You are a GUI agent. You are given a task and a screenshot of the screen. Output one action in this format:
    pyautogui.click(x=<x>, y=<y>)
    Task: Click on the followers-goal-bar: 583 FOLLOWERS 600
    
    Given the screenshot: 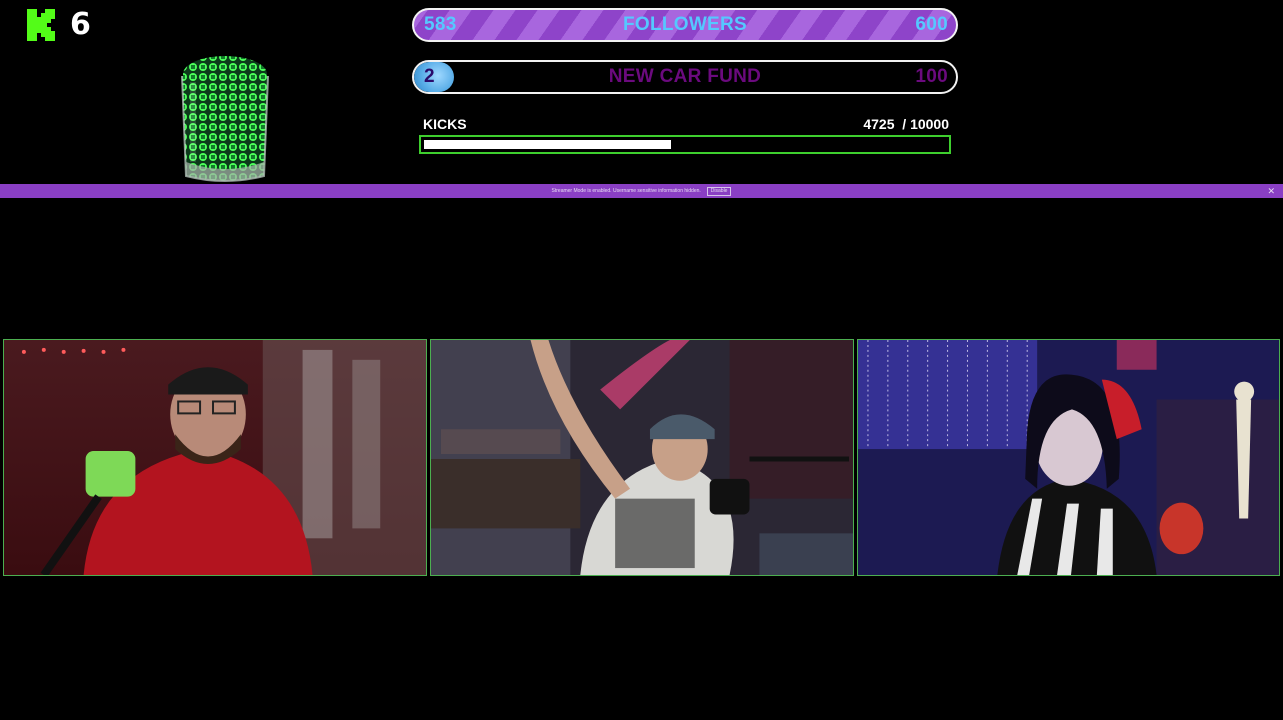 What is the action you would take?
    pyautogui.click(x=685, y=25)
    